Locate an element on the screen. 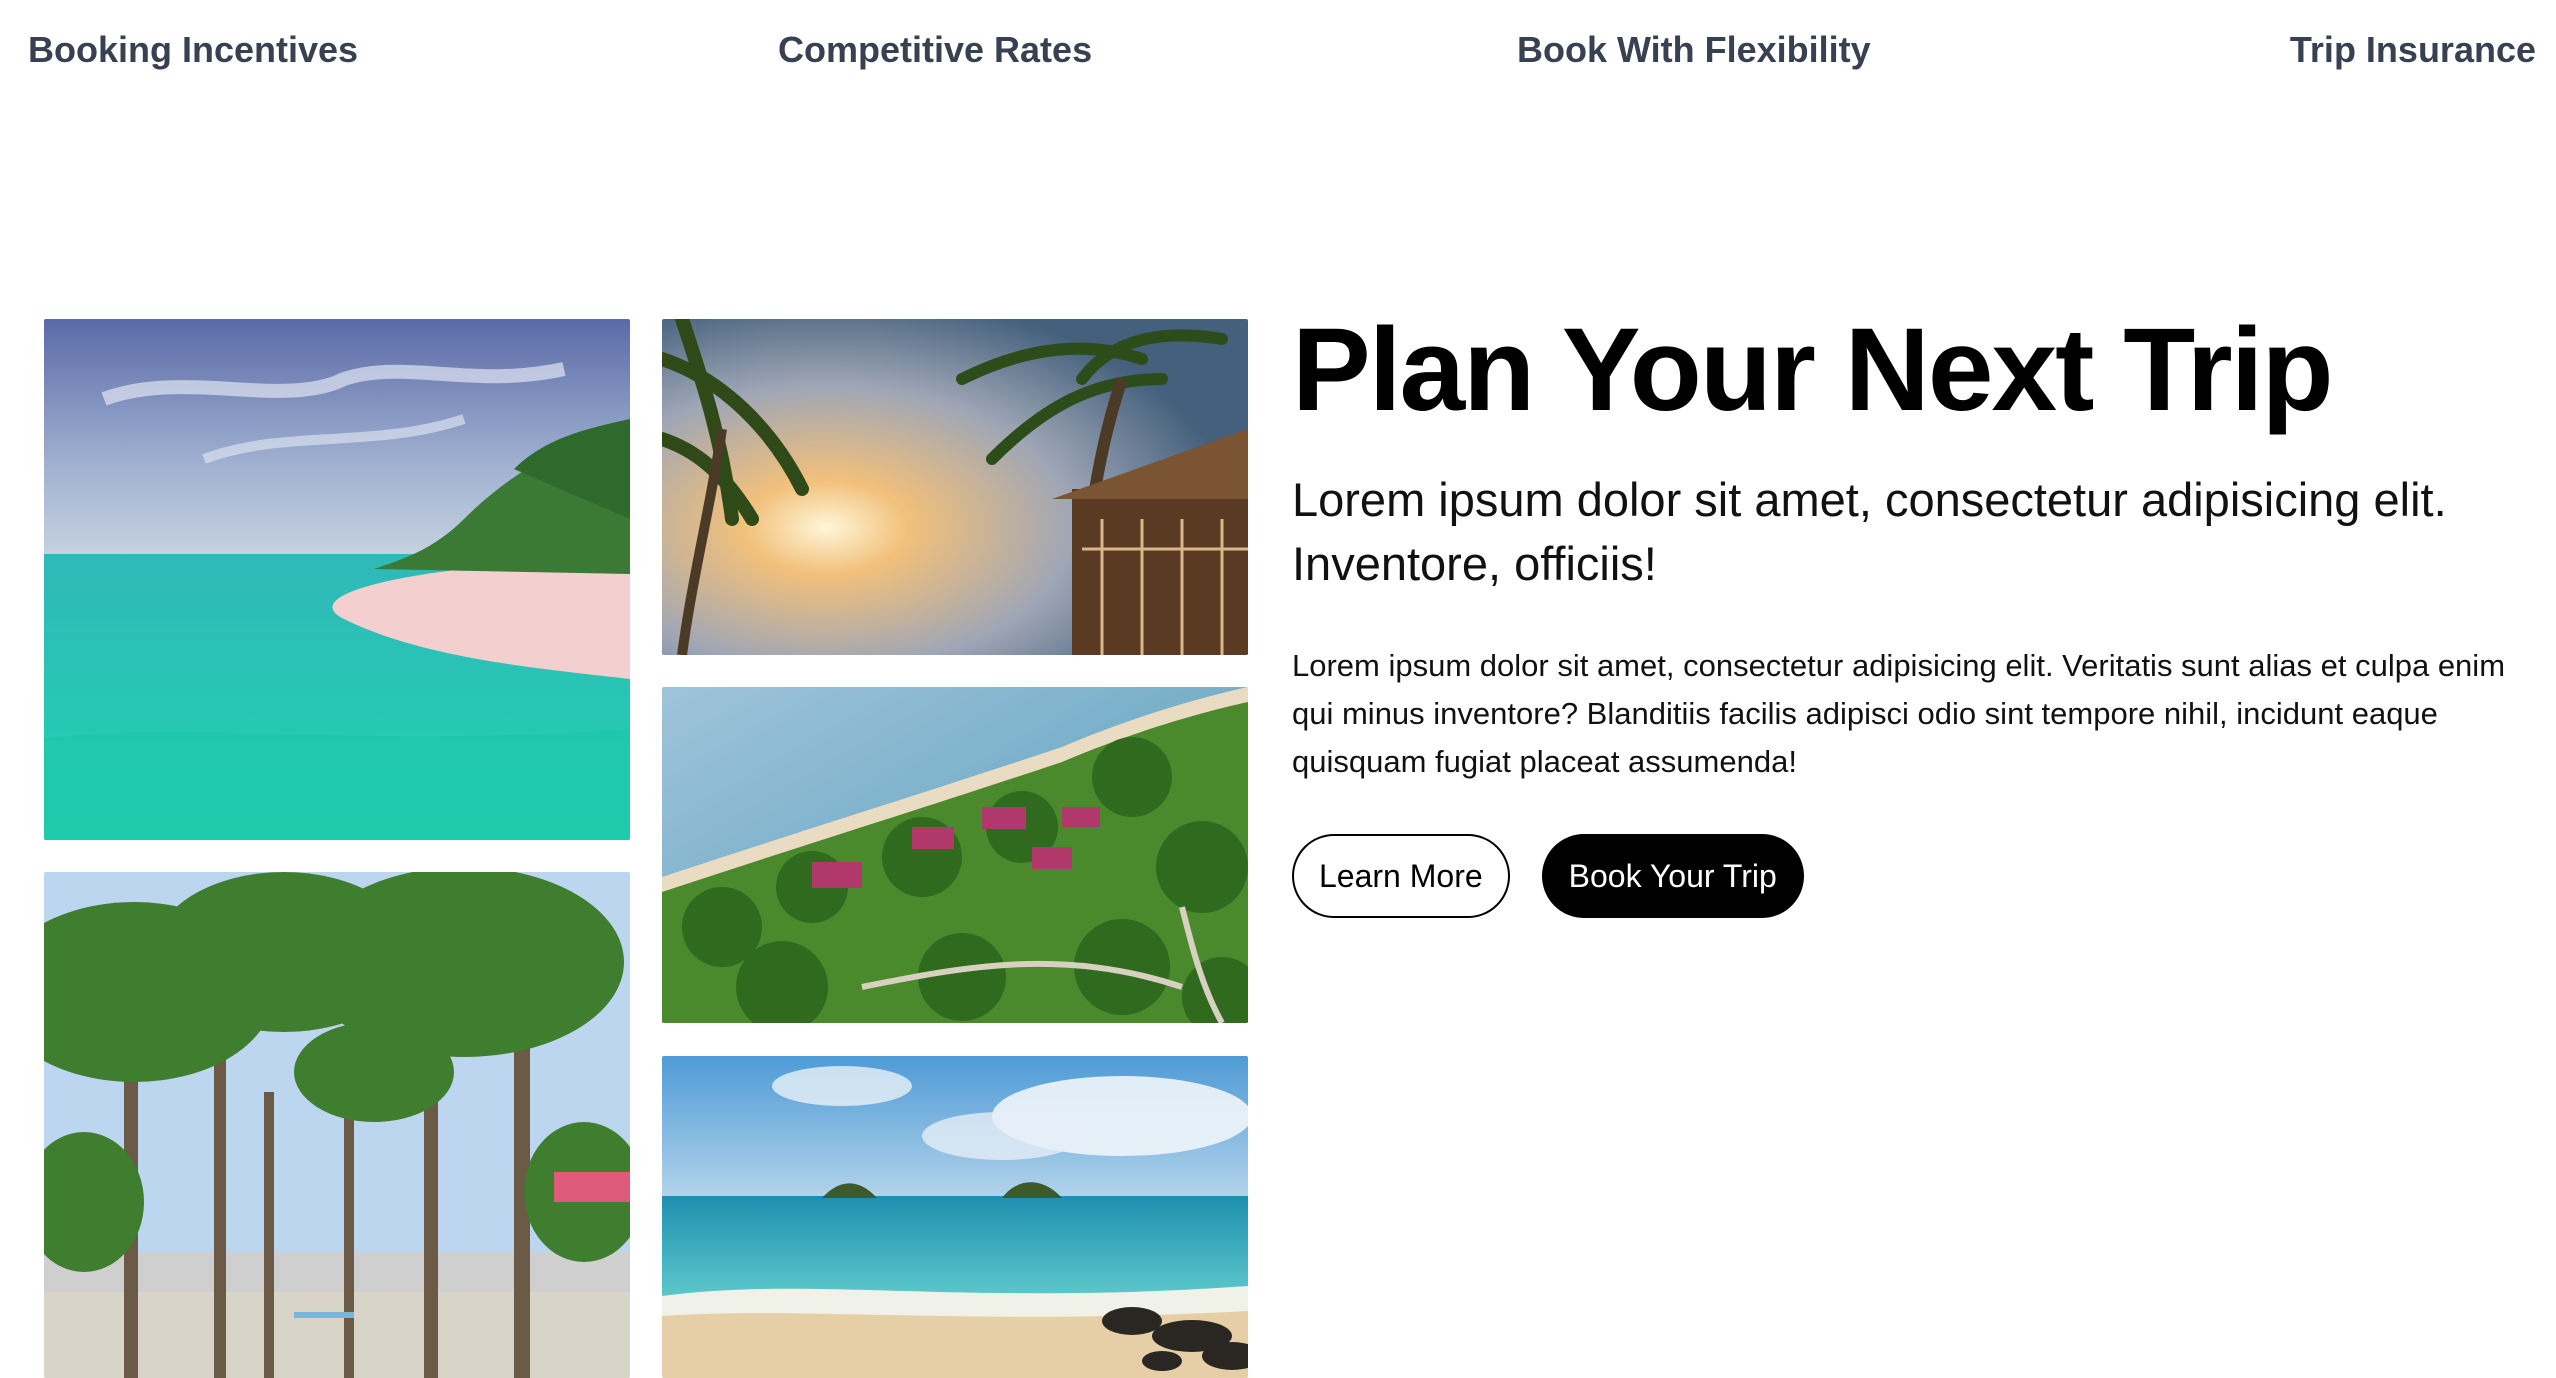 The height and width of the screenshot is (1378, 2556). beach-photo is located at coordinates (337, 579).